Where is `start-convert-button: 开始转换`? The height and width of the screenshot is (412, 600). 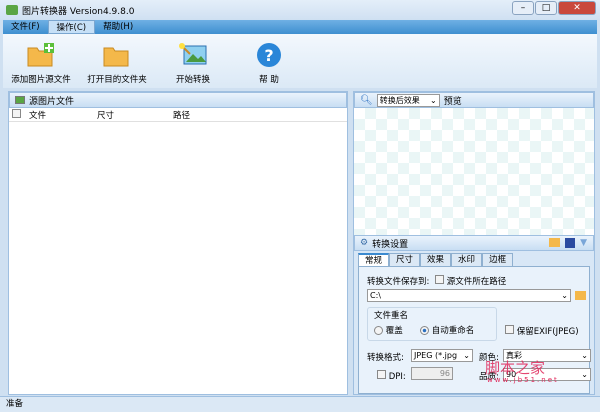
start-convert-button: 开始转换 is located at coordinates (193, 61).